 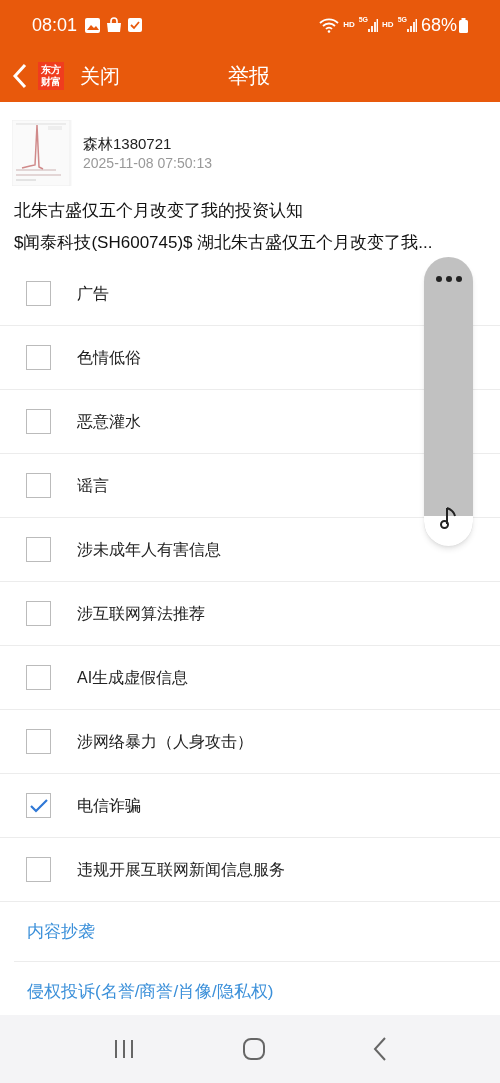 What do you see at coordinates (438, 25) in the screenshot?
I see `battery-level: 68%` at bounding box center [438, 25].